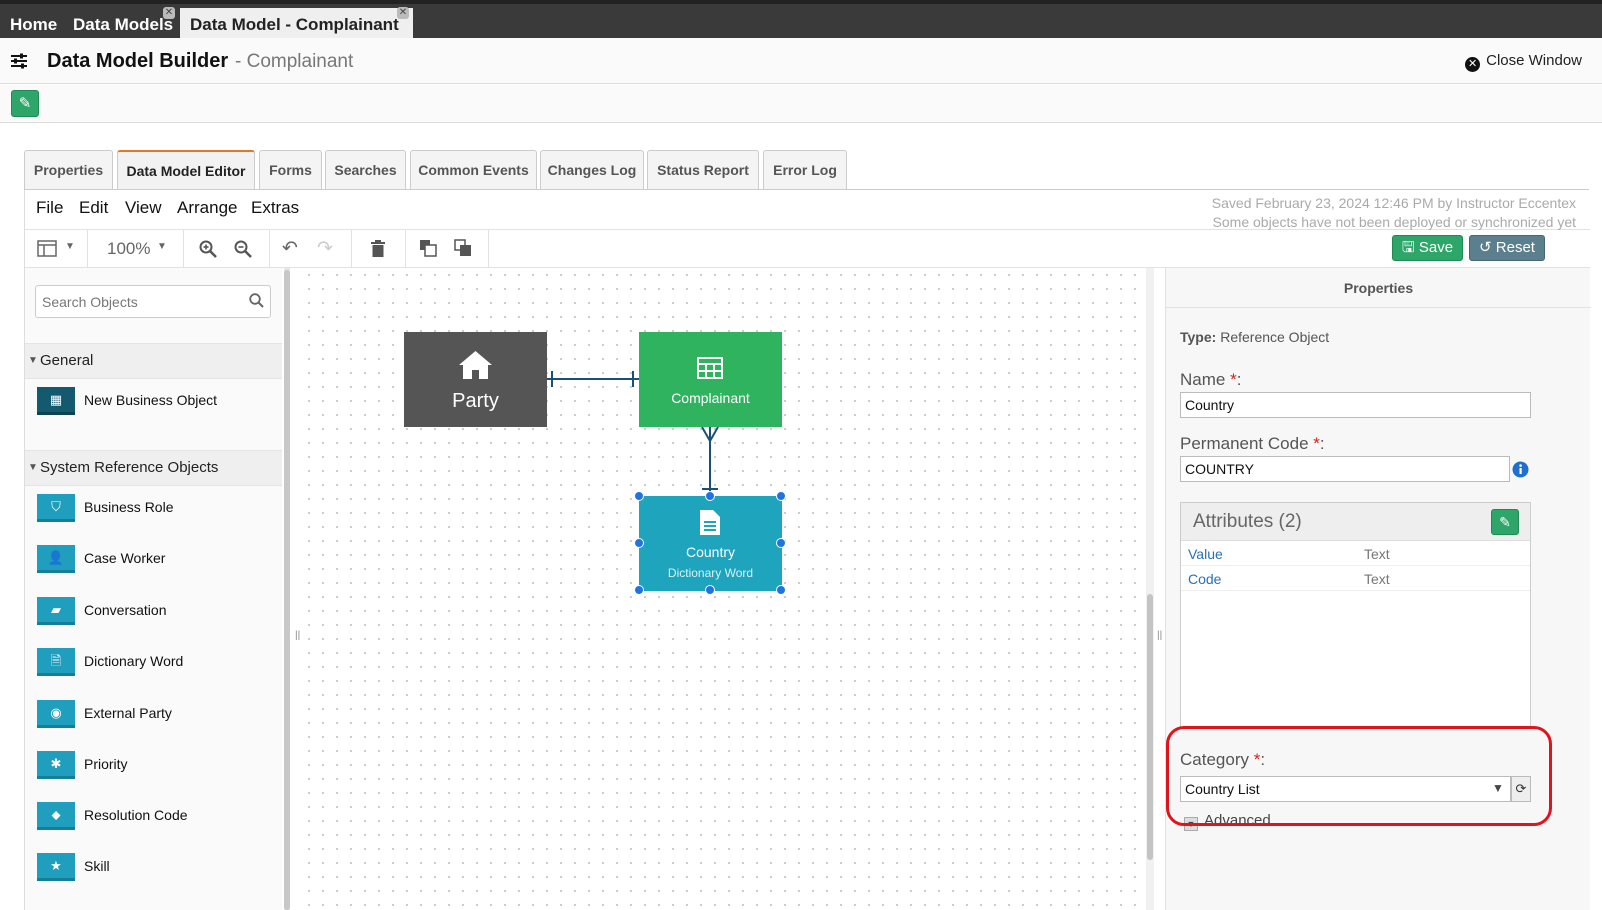  What do you see at coordinates (710, 552) in the screenshot?
I see `node-label: Country` at bounding box center [710, 552].